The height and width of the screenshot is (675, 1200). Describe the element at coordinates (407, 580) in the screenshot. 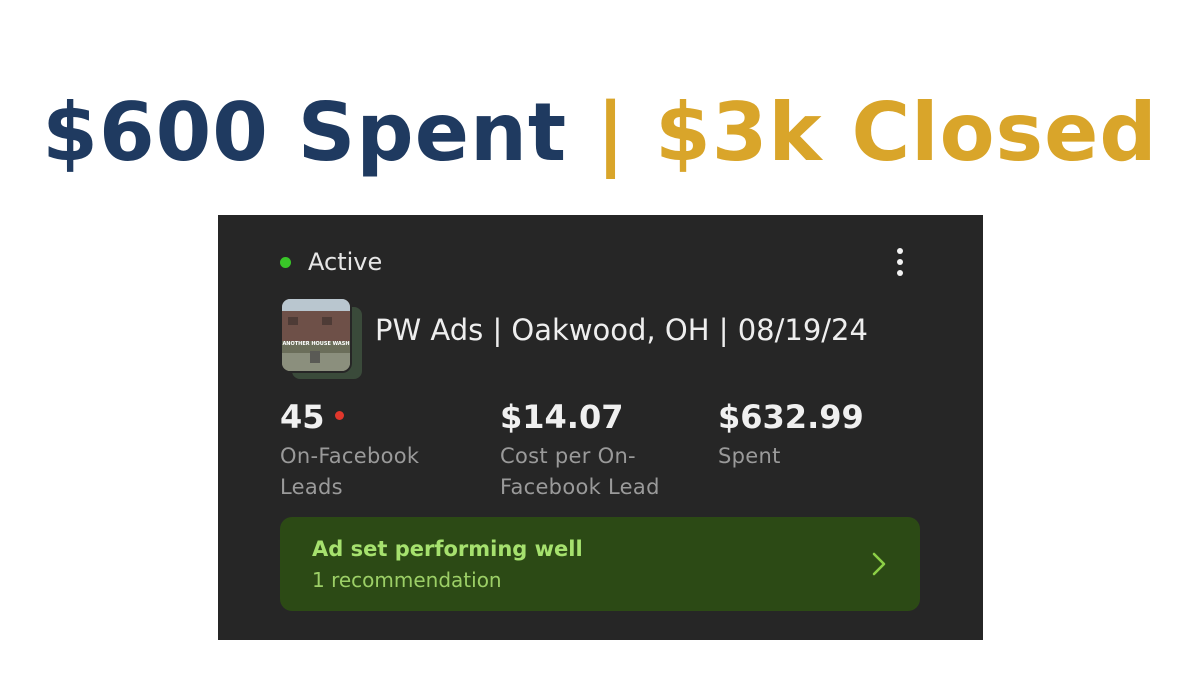

I see `recommendation-subtitle: 1 recommendation` at that location.